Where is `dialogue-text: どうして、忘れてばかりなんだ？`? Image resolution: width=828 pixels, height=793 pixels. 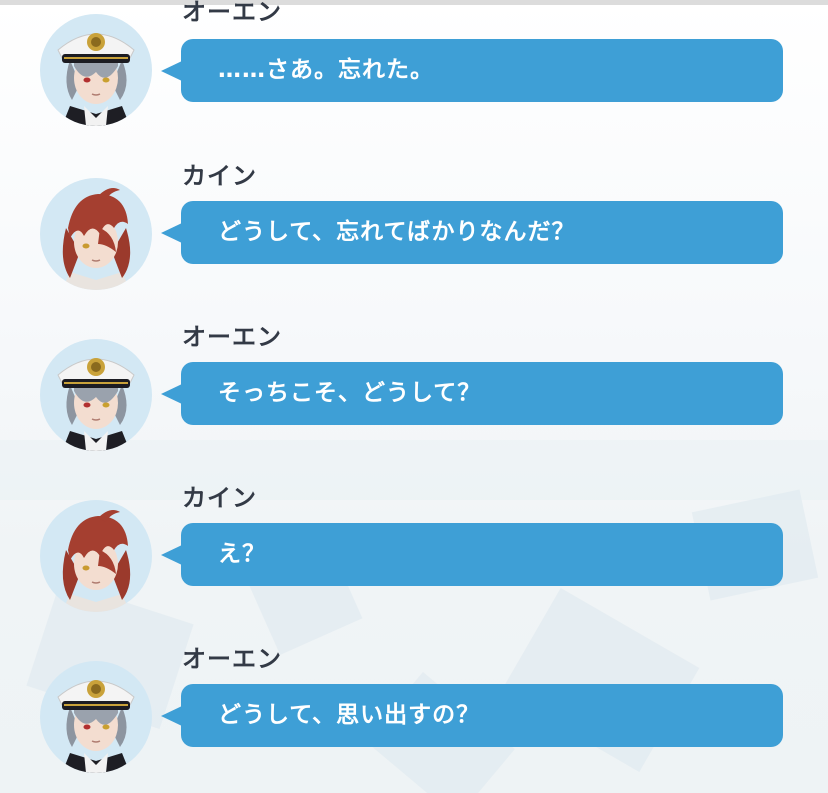
dialogue-text: どうして、忘れてばかりなんだ？ is located at coordinates (397, 232).